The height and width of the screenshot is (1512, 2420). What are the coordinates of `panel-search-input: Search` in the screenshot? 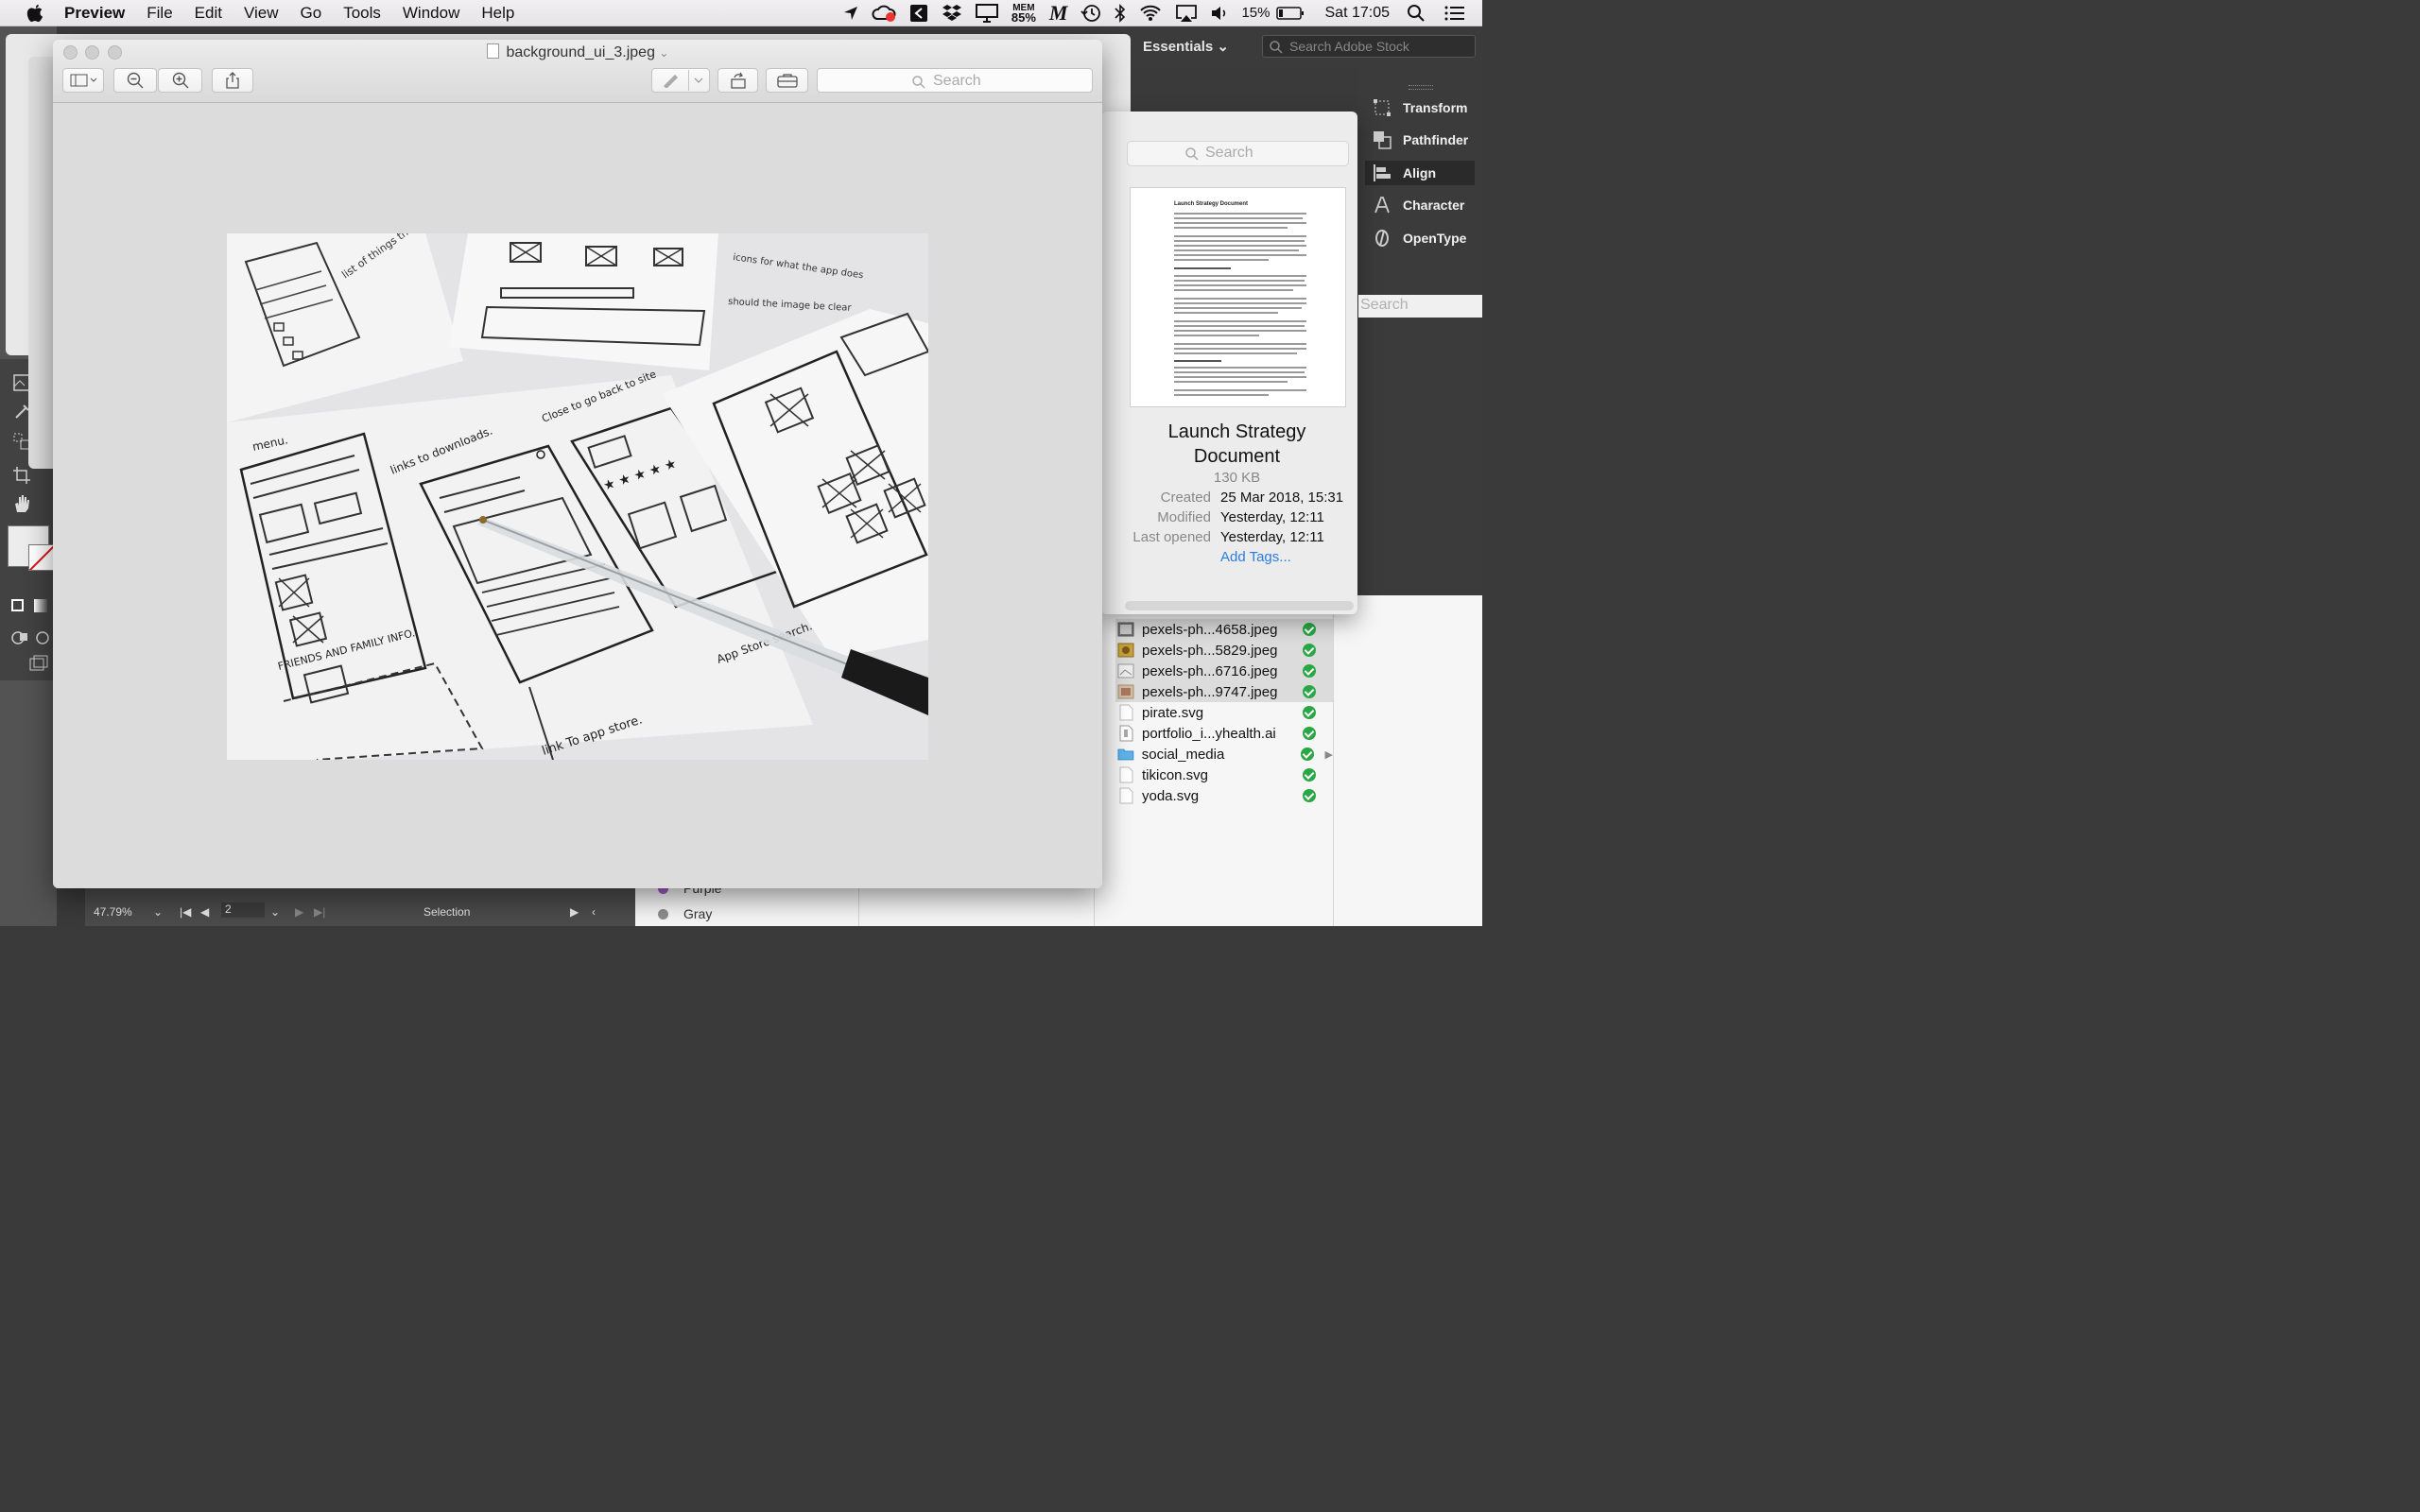 It's located at (1420, 306).